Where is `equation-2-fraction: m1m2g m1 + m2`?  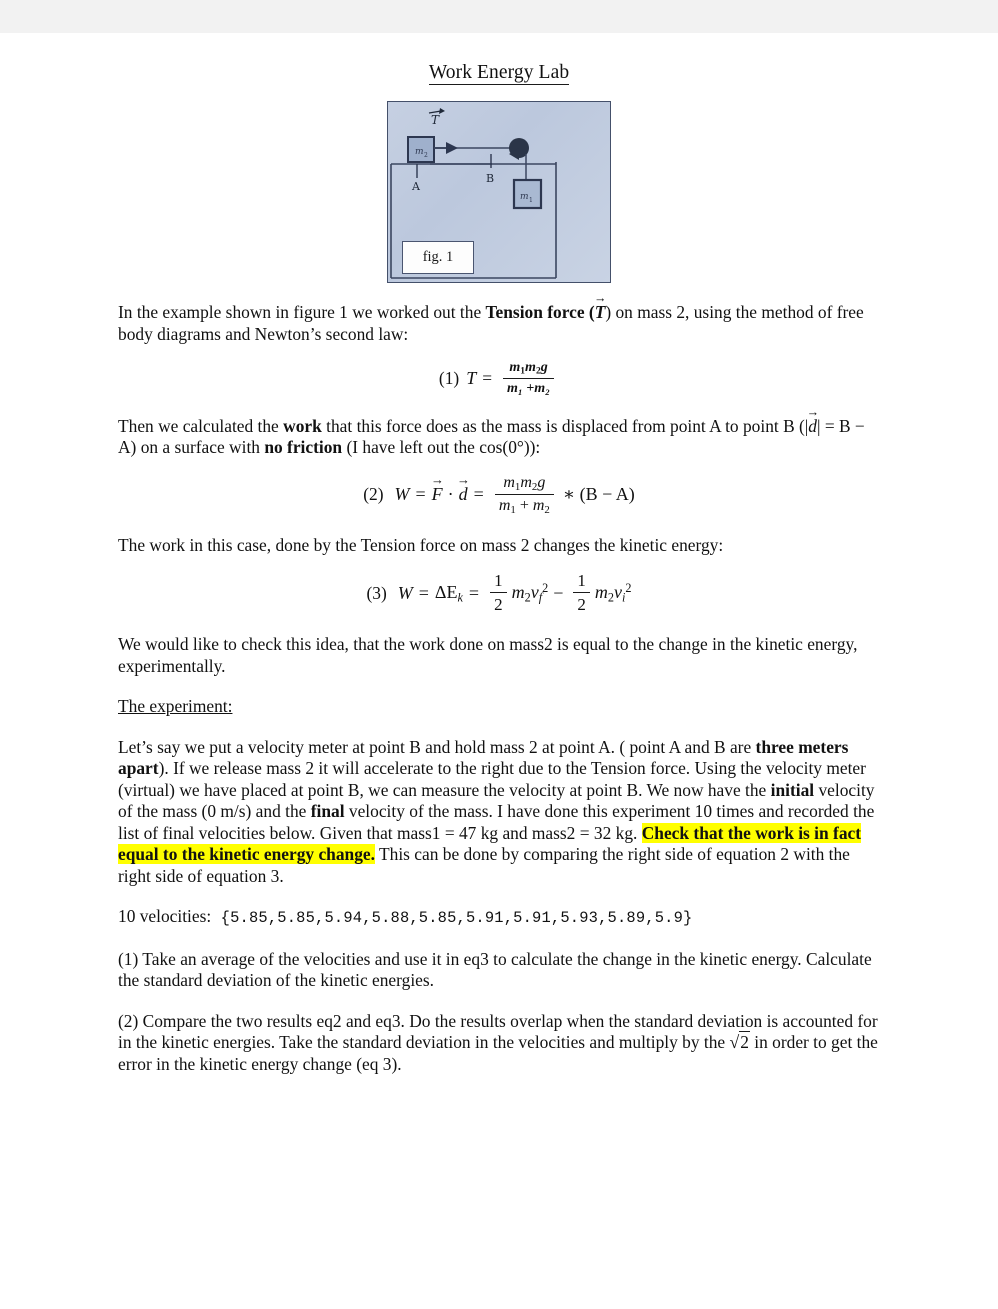 equation-2-fraction: m1m2g m1 + m2 is located at coordinates (524, 494).